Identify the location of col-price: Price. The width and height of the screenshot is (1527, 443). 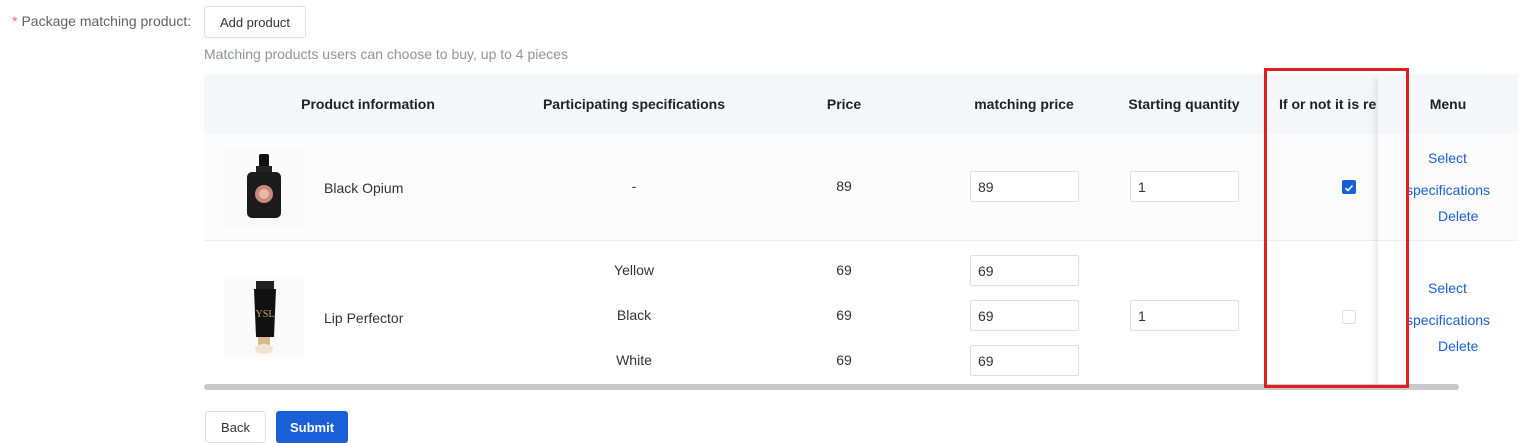
(844, 104).